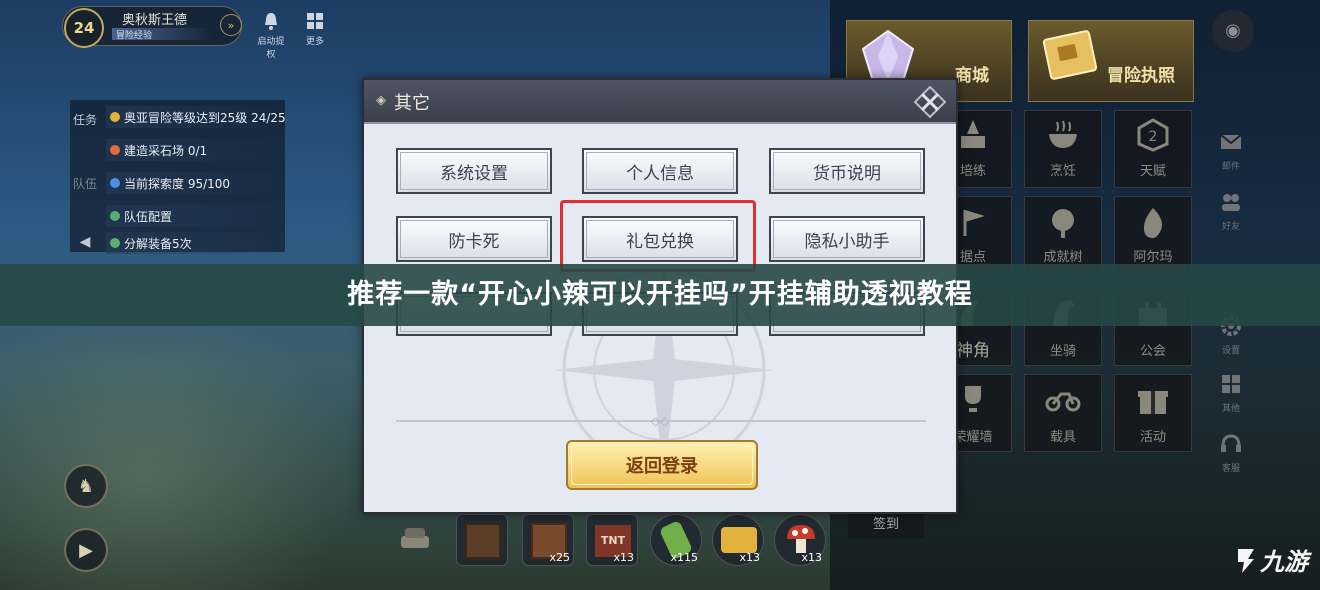 This screenshot has height=590, width=1320. Describe the element at coordinates (85, 200) in the screenshot. I see `tab-team: 队伍` at that location.